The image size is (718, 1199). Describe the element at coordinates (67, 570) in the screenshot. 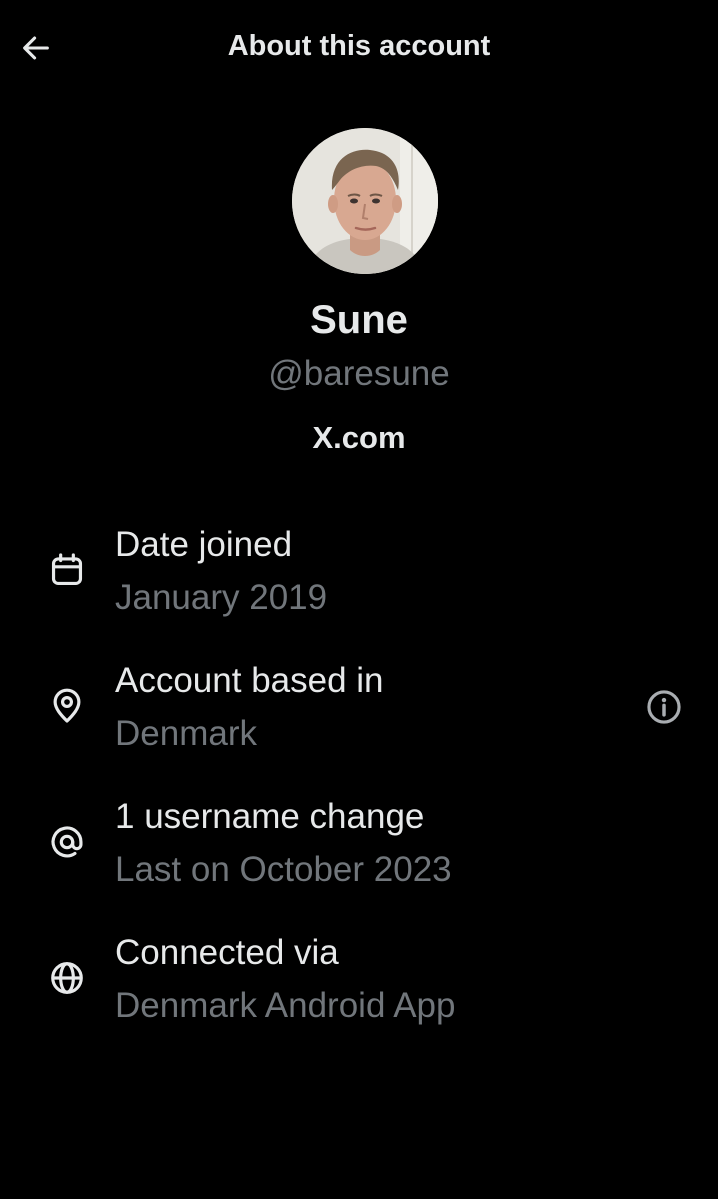

I see `calendar-icon` at that location.